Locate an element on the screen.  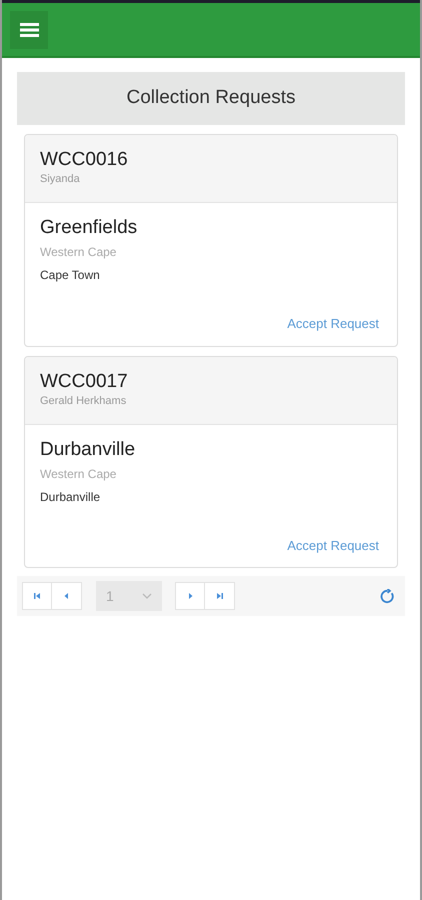
city-text: Cape Town is located at coordinates (70, 275).